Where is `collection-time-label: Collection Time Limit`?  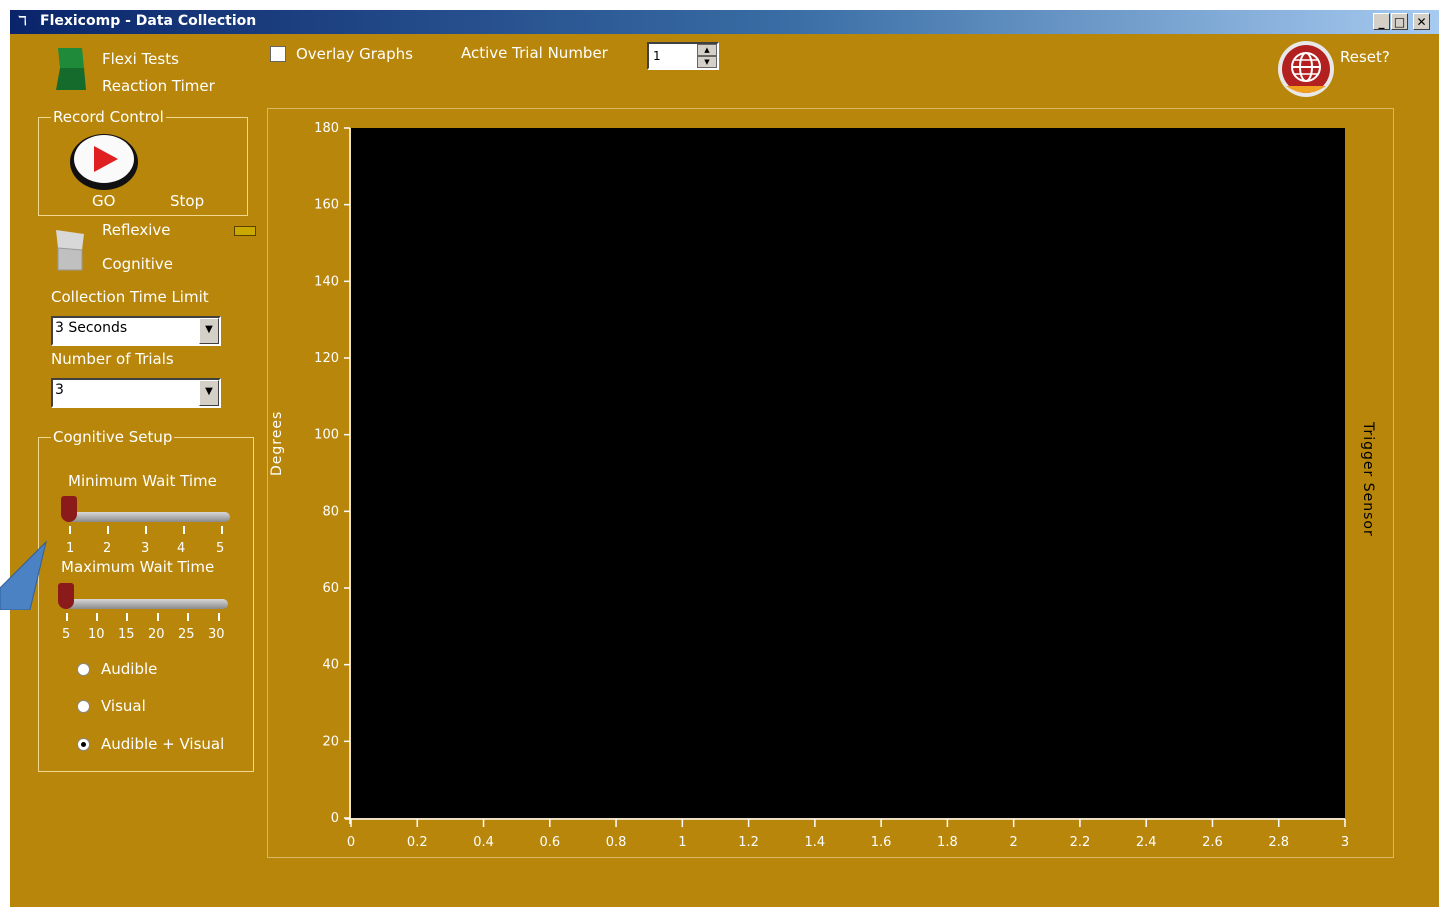
collection-time-label: Collection Time Limit is located at coordinates (130, 297).